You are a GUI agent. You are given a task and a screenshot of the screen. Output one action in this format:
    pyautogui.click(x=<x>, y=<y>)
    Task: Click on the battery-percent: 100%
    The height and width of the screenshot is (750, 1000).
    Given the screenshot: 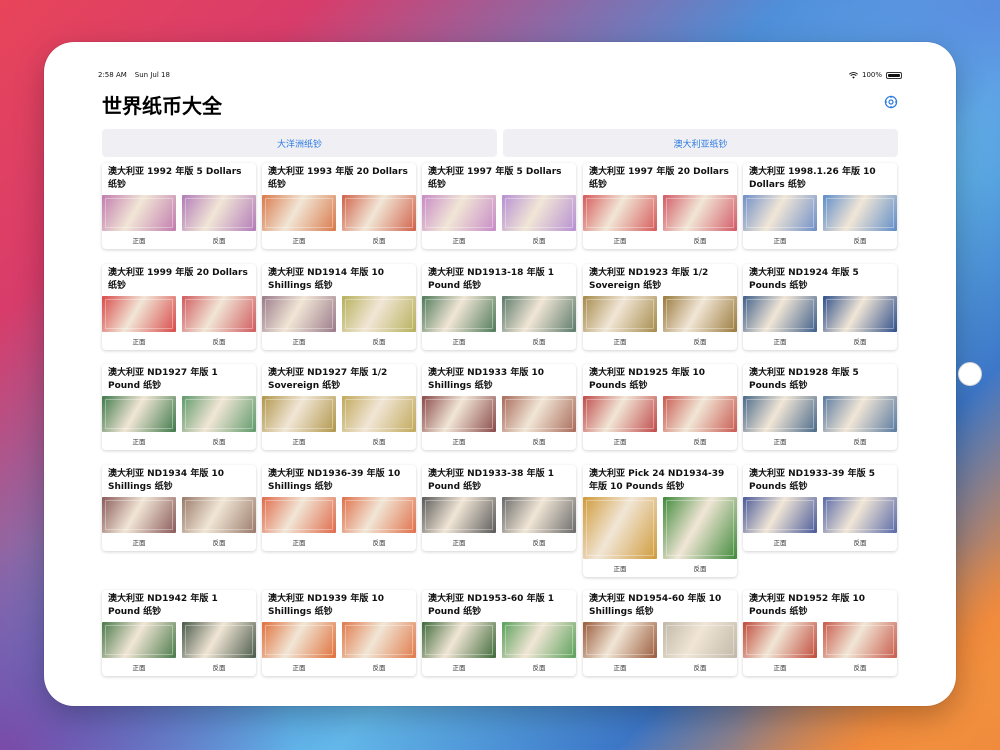 What is the action you would take?
    pyautogui.click(x=871, y=75)
    